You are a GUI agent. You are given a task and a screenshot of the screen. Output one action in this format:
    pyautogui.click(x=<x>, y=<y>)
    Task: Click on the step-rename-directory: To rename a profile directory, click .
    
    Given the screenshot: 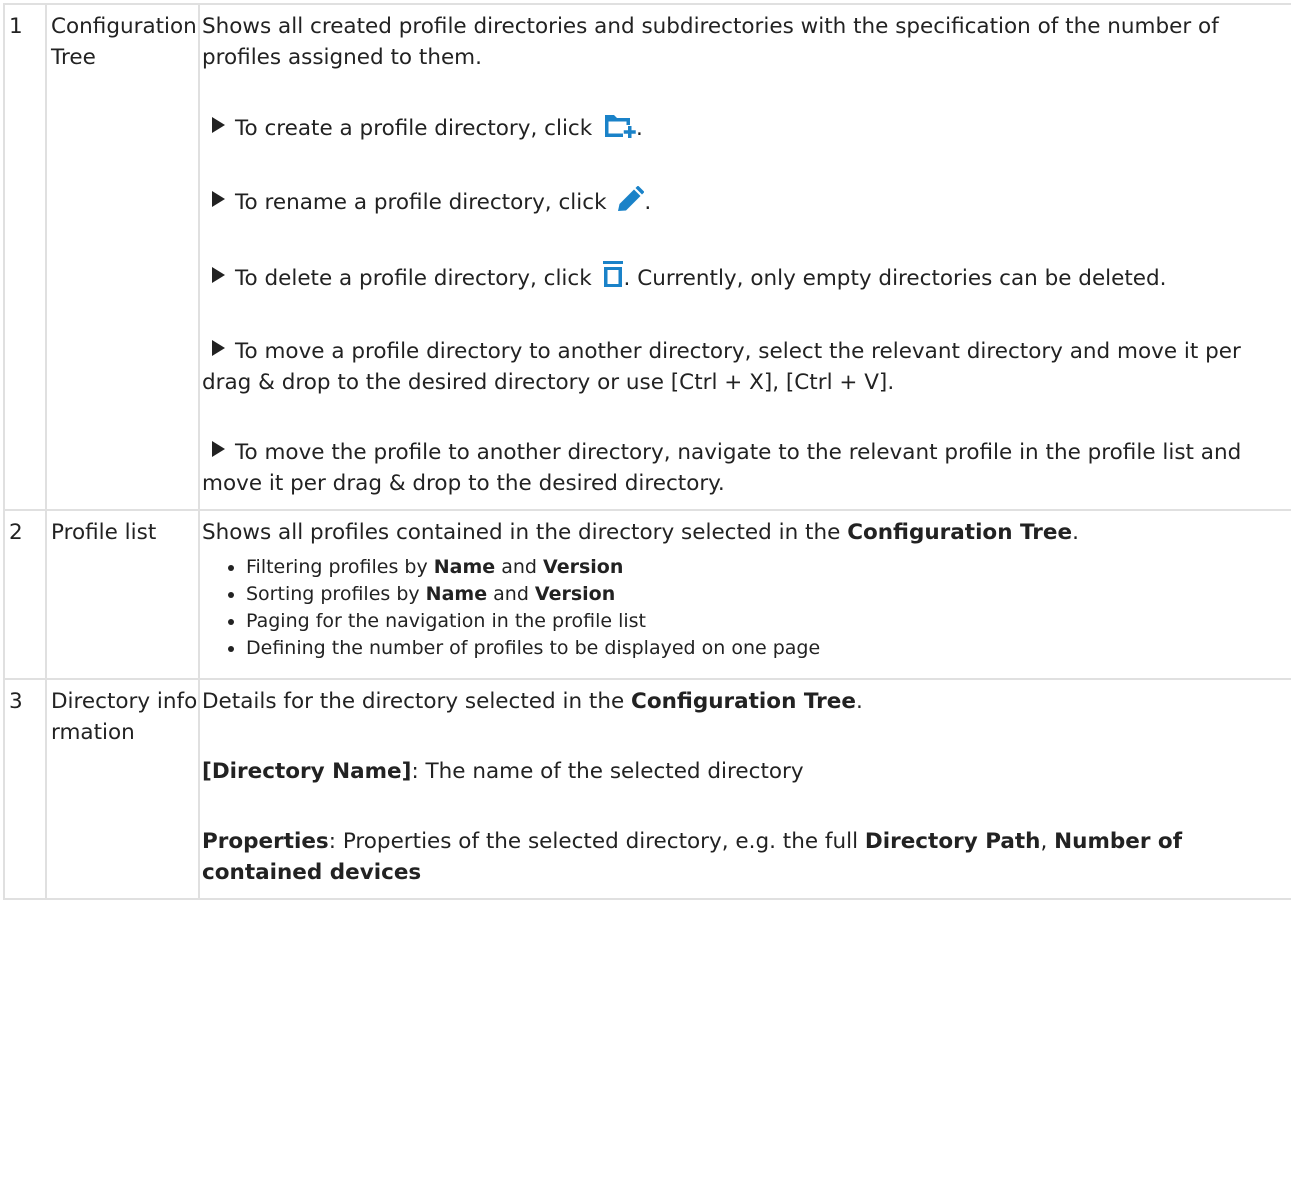 What is the action you would take?
    pyautogui.click(x=744, y=203)
    